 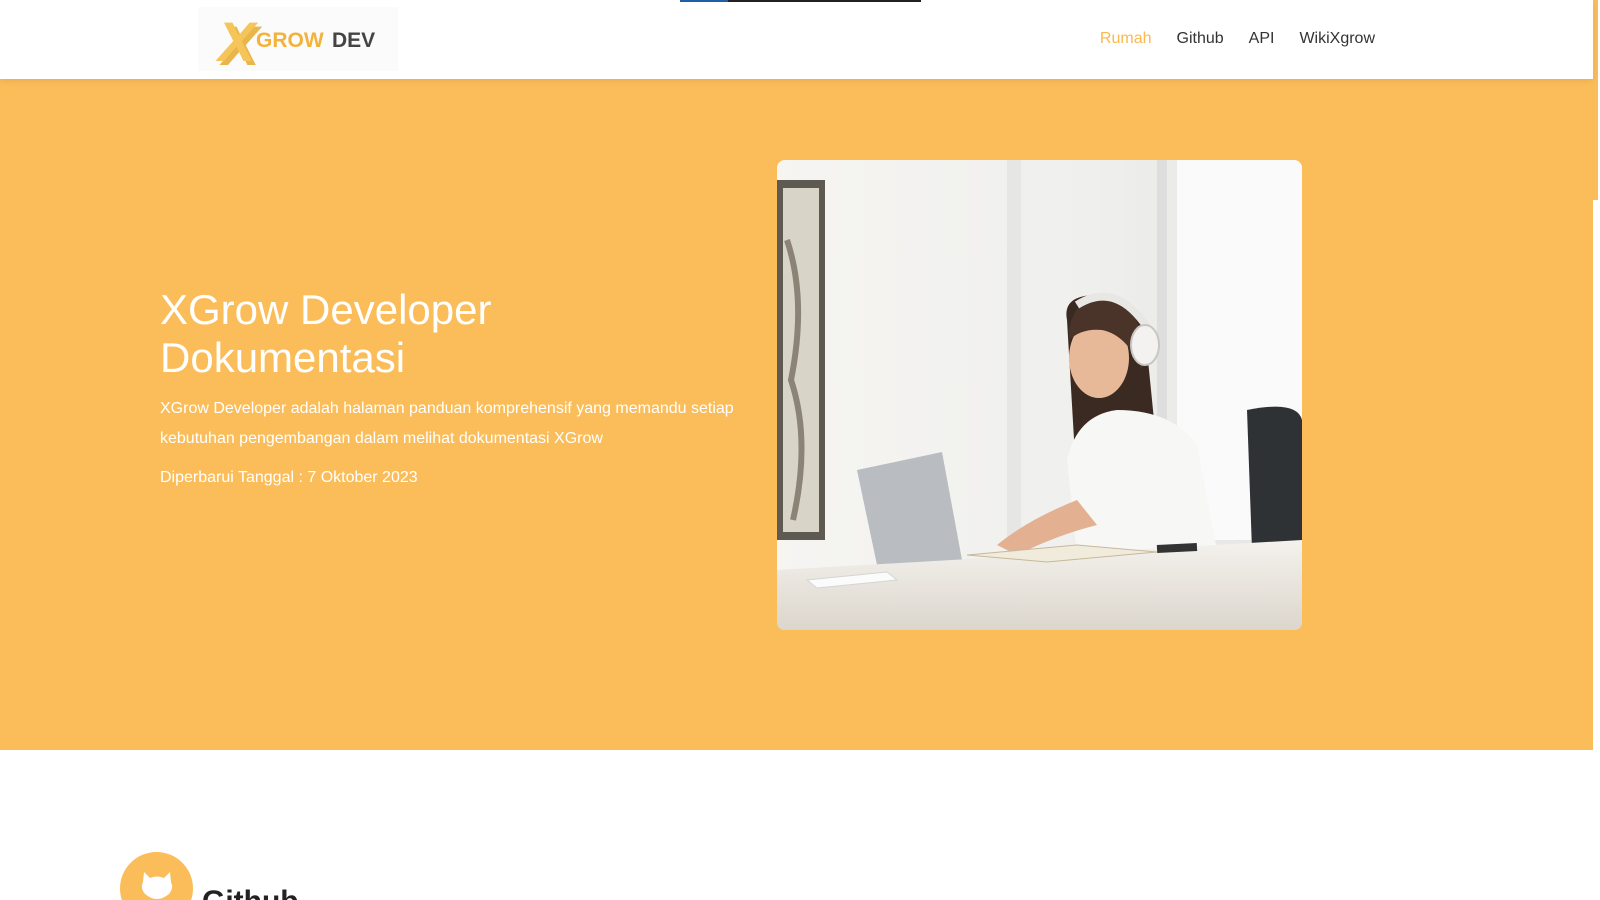 I want to click on logo-grow: GROW, so click(x=290, y=40).